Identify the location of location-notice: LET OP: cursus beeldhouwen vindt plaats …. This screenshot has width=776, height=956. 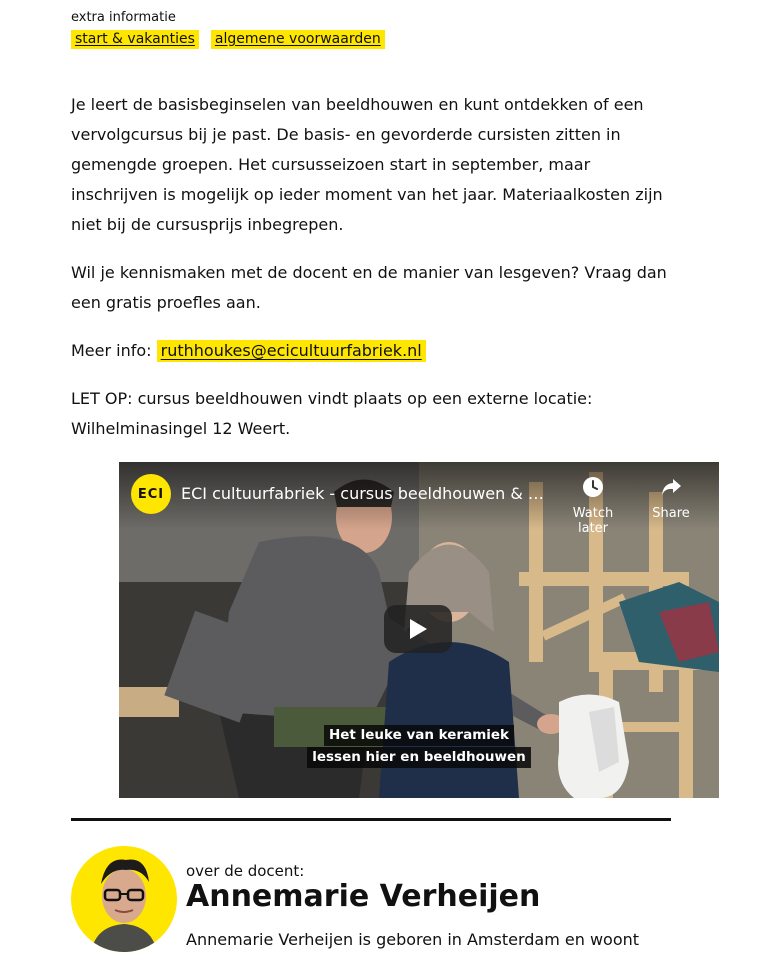
(376, 414).